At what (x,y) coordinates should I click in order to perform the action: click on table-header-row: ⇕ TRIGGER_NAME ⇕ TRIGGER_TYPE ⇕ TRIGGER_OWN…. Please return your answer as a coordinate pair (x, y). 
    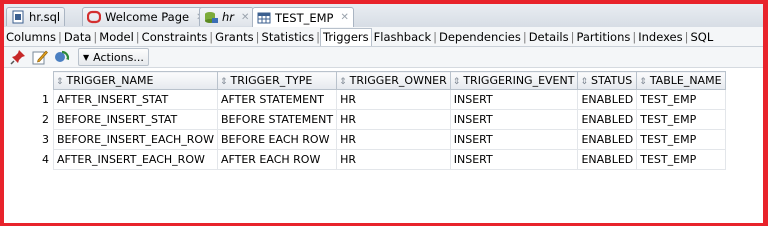
    Looking at the image, I should click on (367, 80).